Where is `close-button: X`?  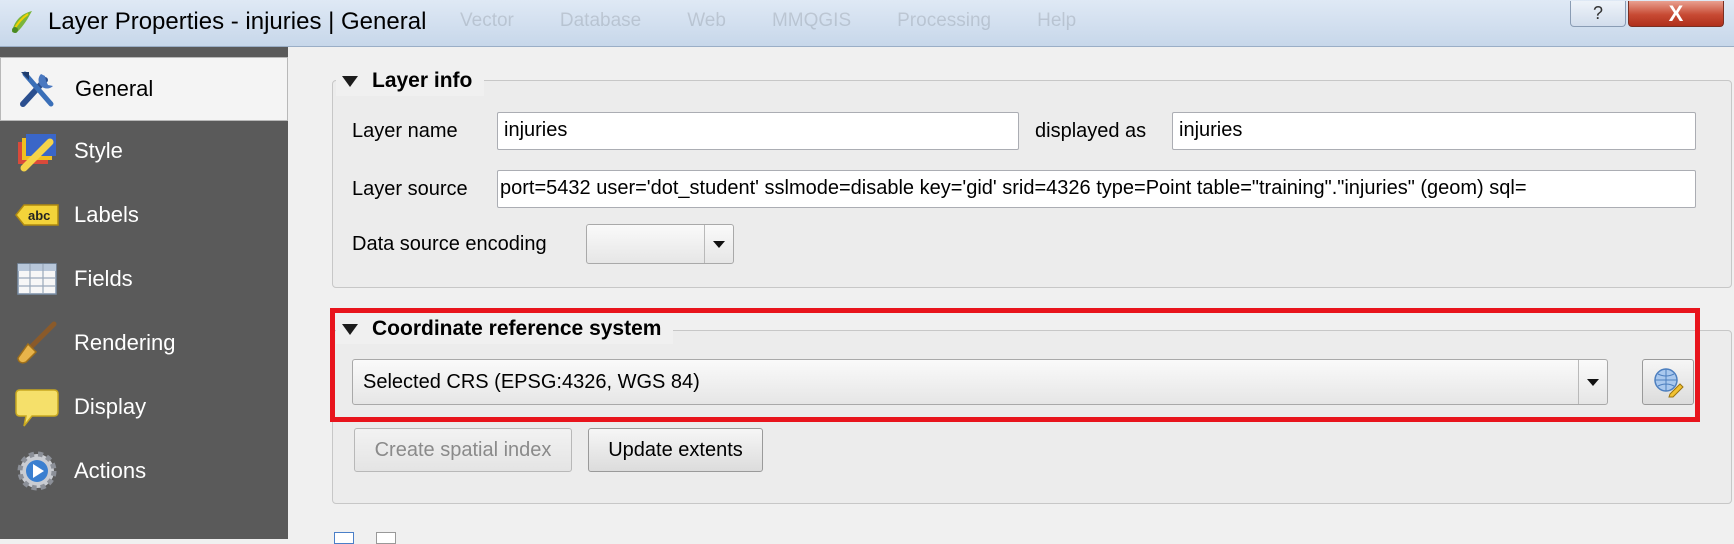 close-button: X is located at coordinates (1676, 14).